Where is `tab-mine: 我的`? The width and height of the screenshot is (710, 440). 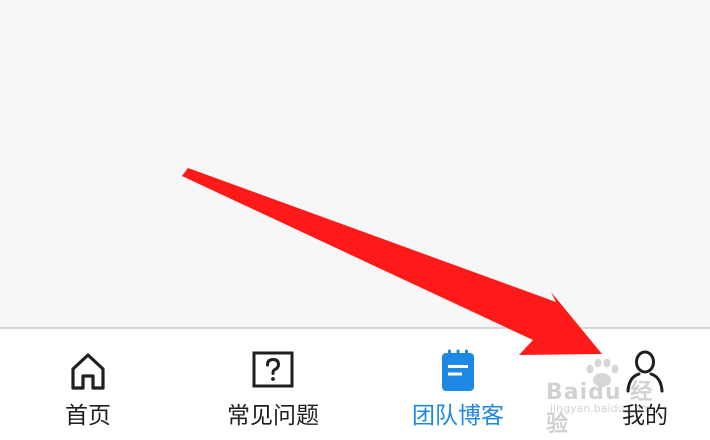 tab-mine: 我的 is located at coordinates (645, 384).